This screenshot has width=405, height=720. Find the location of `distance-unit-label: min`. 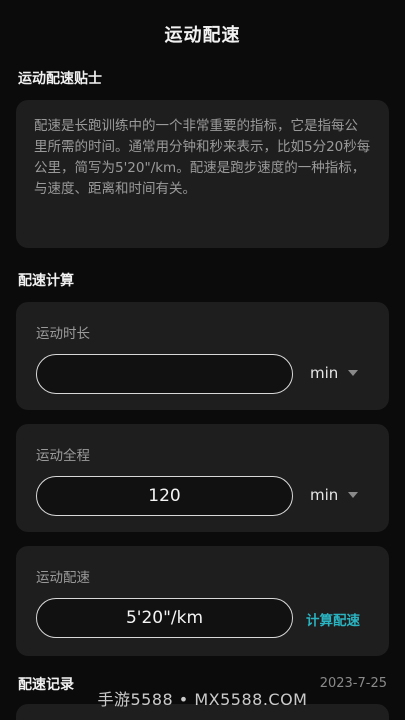

distance-unit-label: min is located at coordinates (324, 495).